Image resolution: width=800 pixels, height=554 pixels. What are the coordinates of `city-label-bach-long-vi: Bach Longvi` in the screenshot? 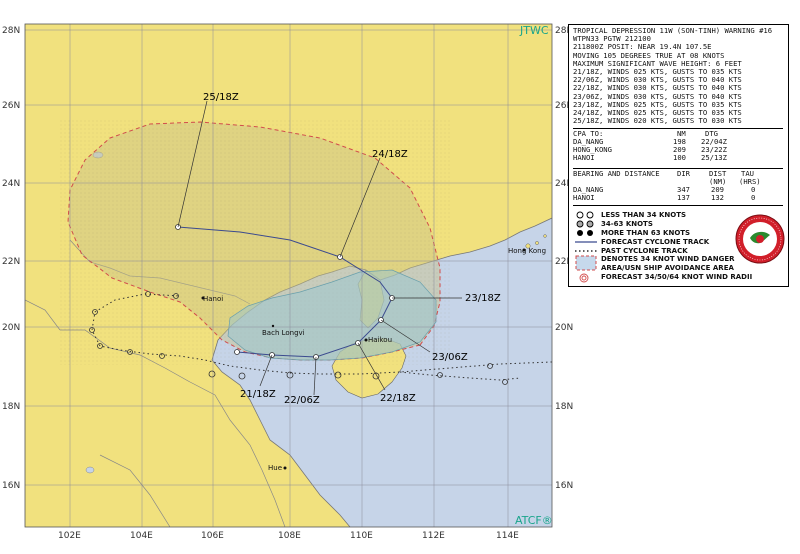 It's located at (283, 333).